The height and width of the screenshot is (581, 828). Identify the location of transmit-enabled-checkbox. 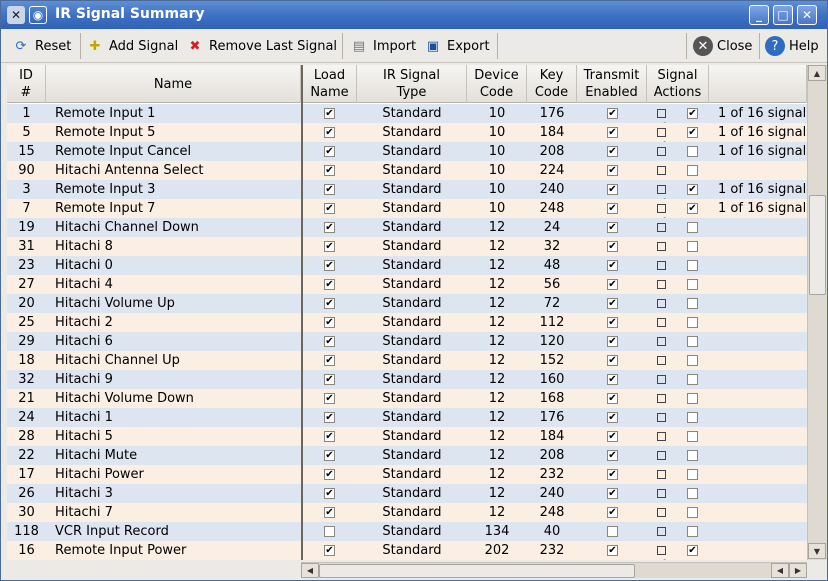
(612, 531).